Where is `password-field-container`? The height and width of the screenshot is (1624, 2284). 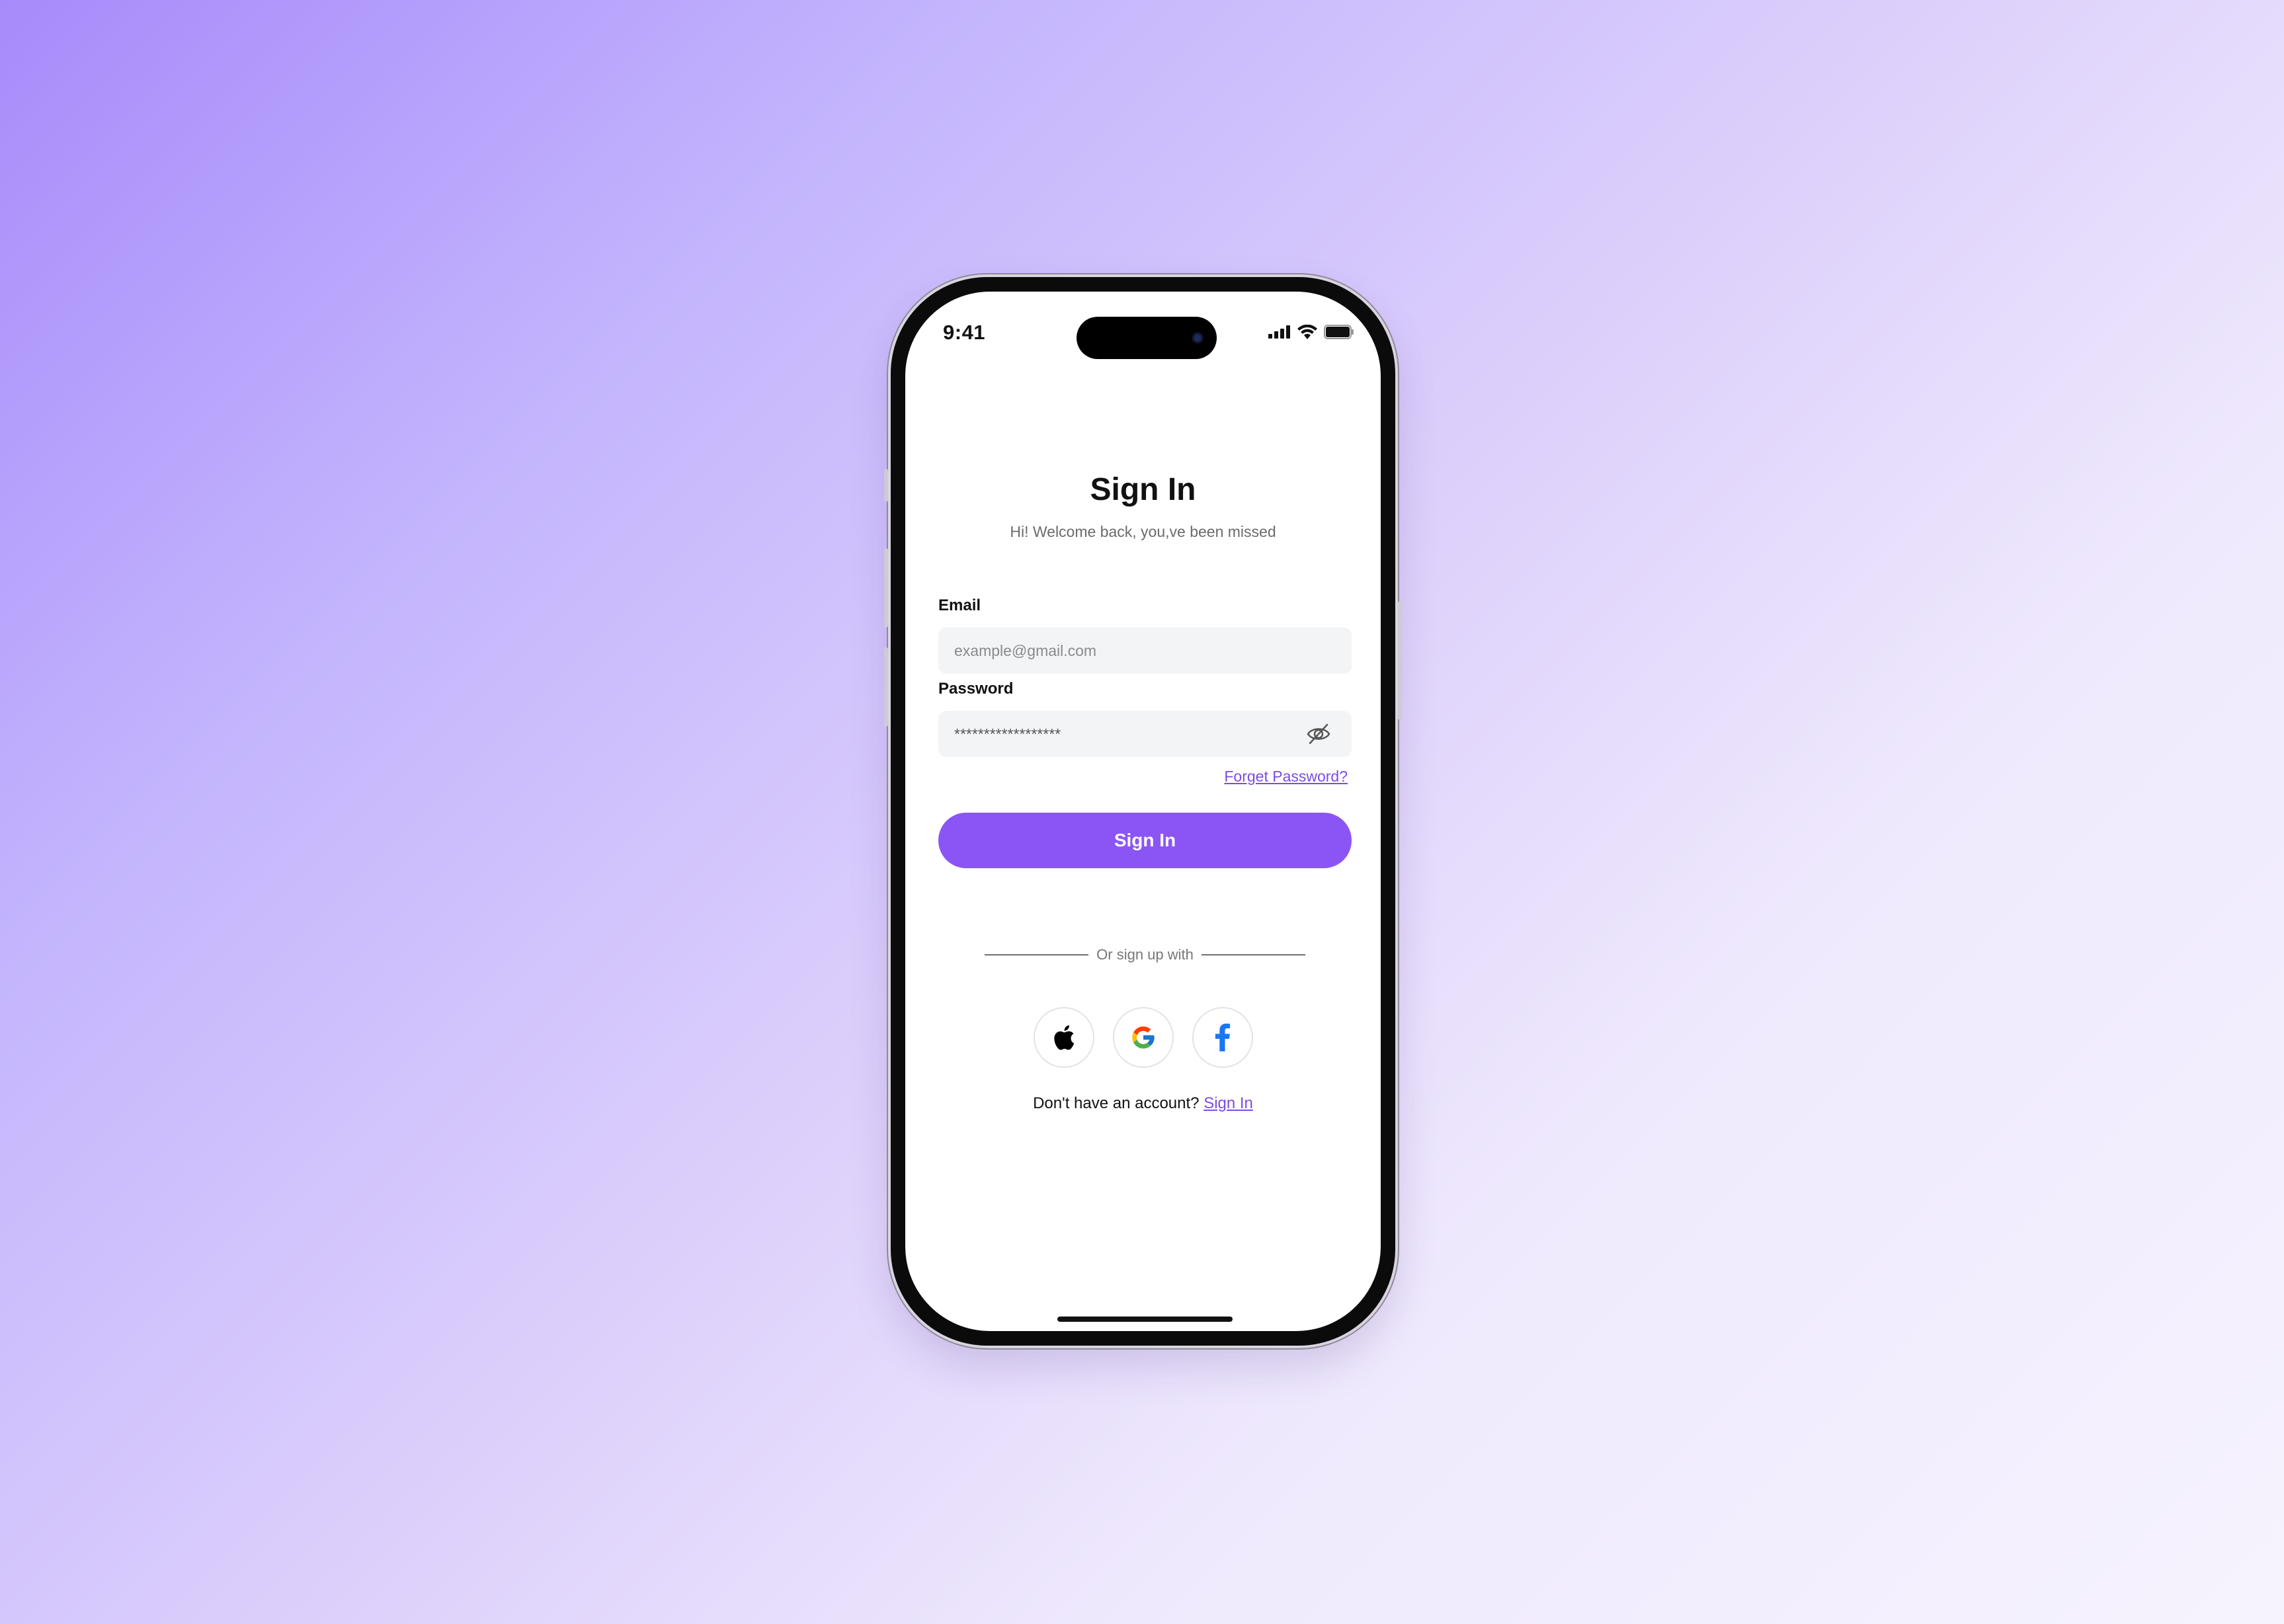
password-field-container is located at coordinates (1145, 734).